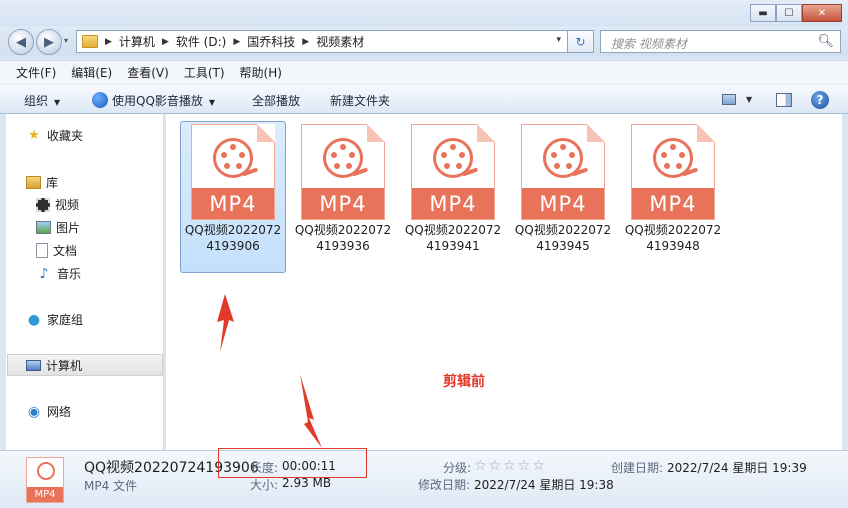  Describe the element at coordinates (42, 250) in the screenshot. I see `document-icon` at that location.